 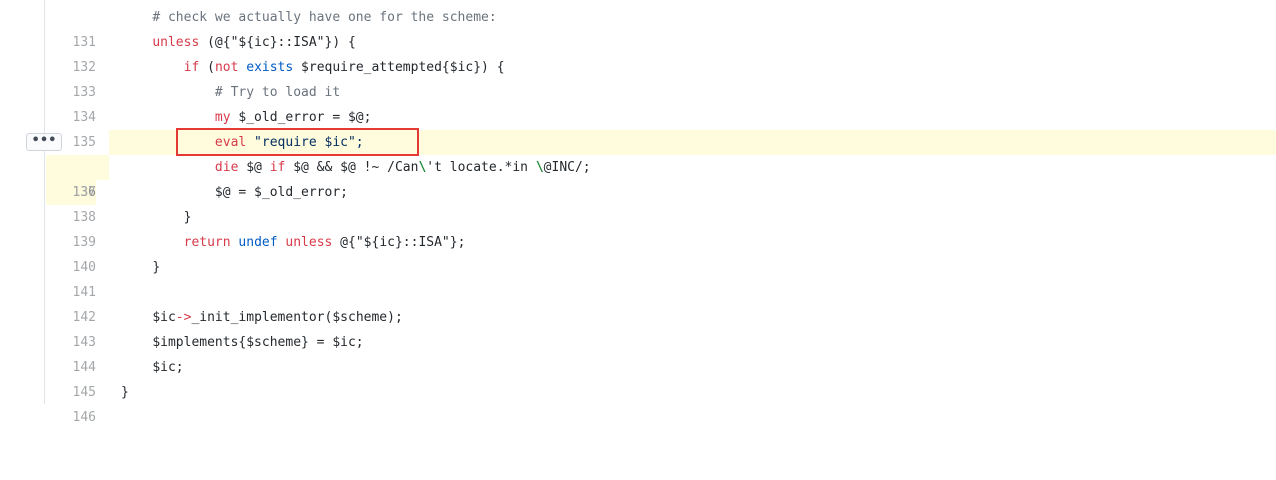 I want to click on keyword: eval, so click(x=230, y=142).